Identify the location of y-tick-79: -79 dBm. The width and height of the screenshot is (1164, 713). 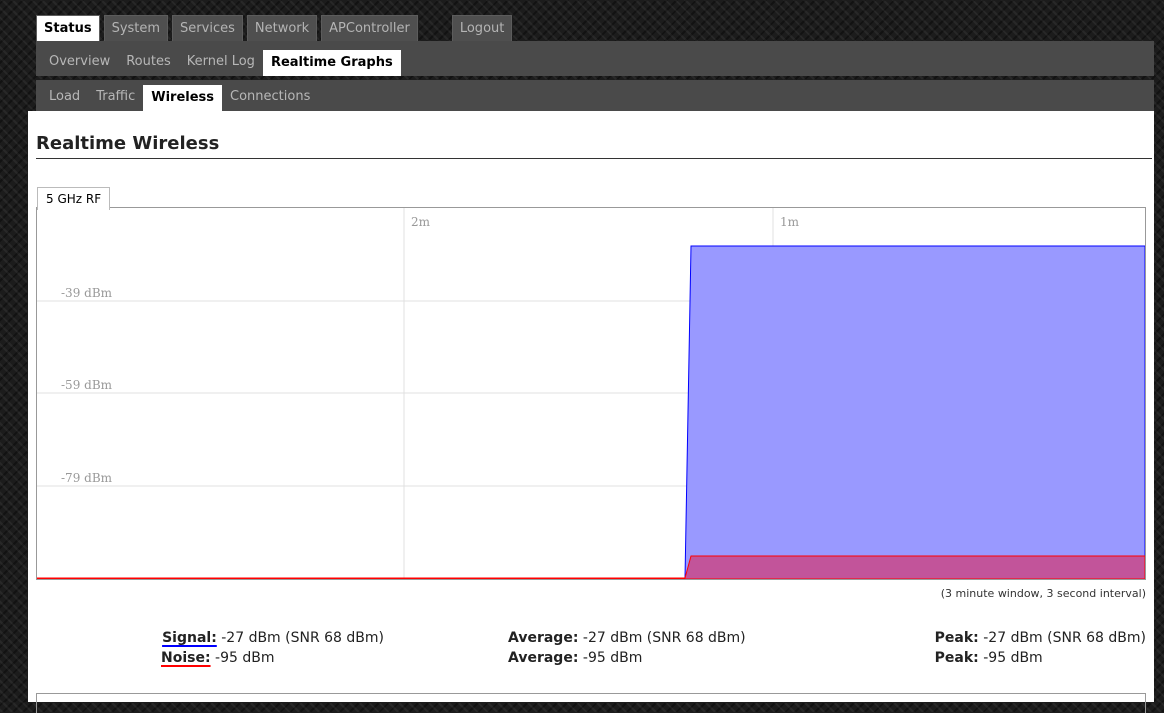
(87, 478).